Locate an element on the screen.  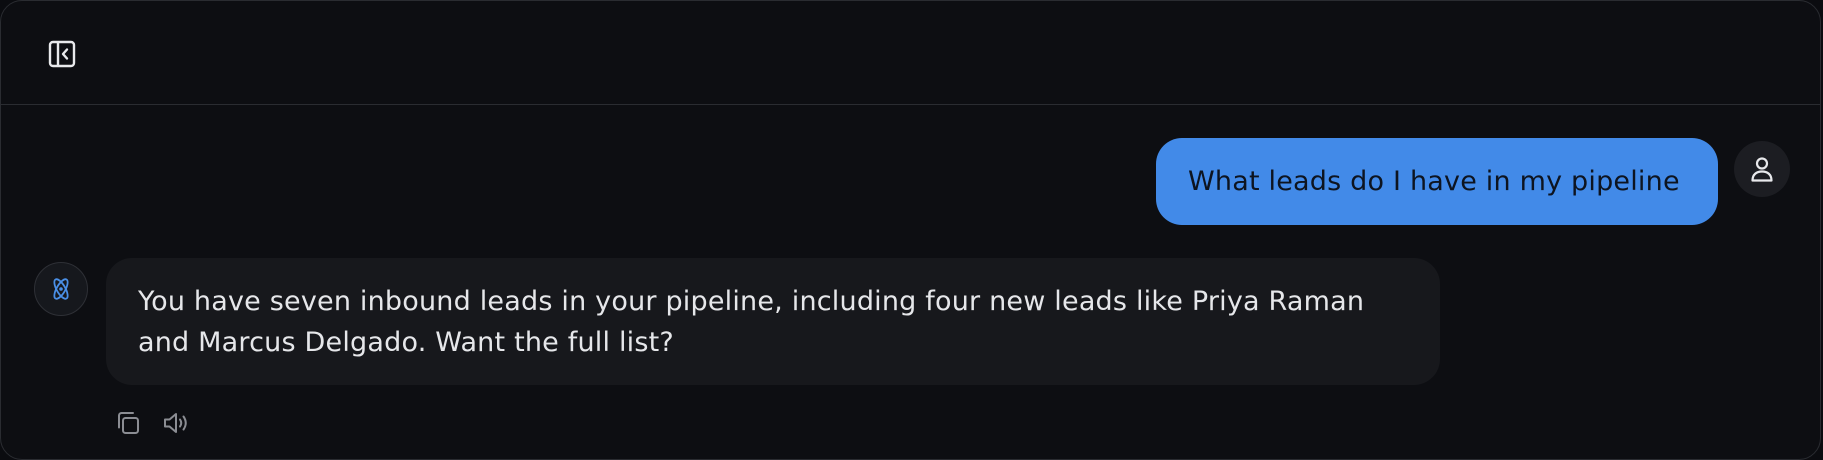
user-icon is located at coordinates (1762, 169).